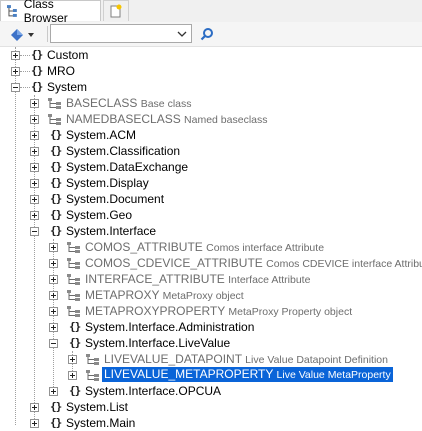  Describe the element at coordinates (123, 151) in the screenshot. I see `tree-node-label: System.Classification` at that location.